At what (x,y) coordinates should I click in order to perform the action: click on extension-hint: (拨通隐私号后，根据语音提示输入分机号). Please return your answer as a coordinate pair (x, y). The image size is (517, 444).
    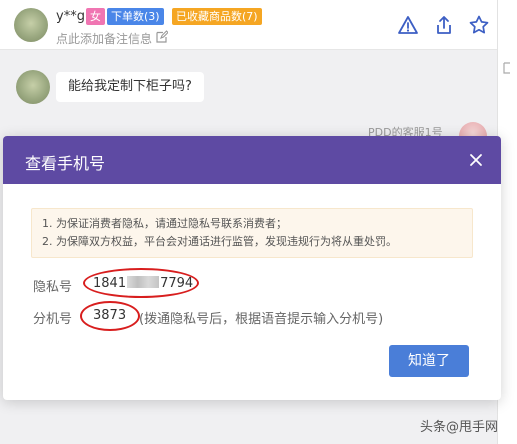
    Looking at the image, I should click on (261, 319).